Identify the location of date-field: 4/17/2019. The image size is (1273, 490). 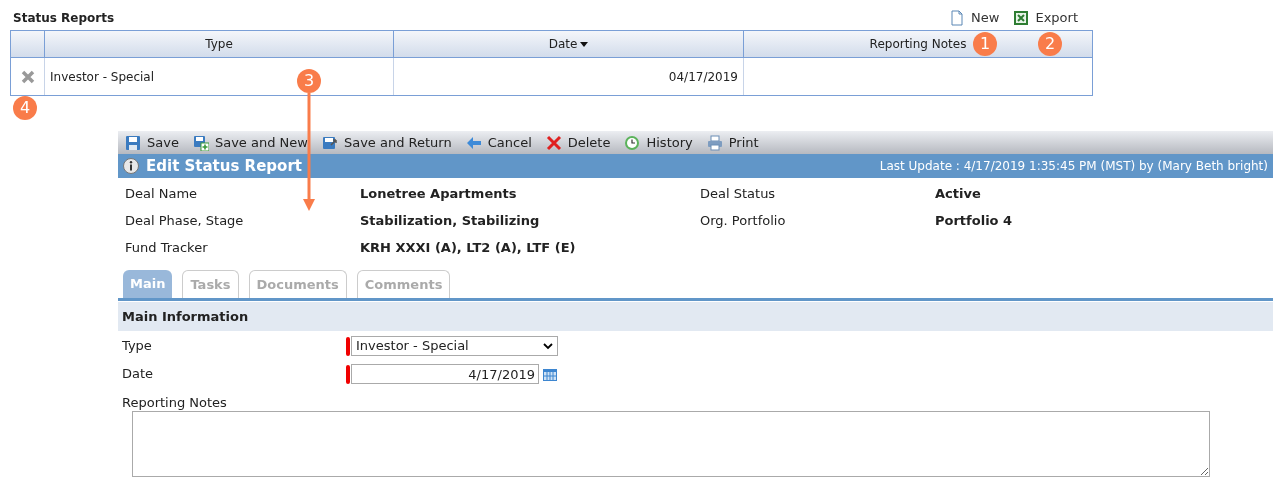
(445, 374).